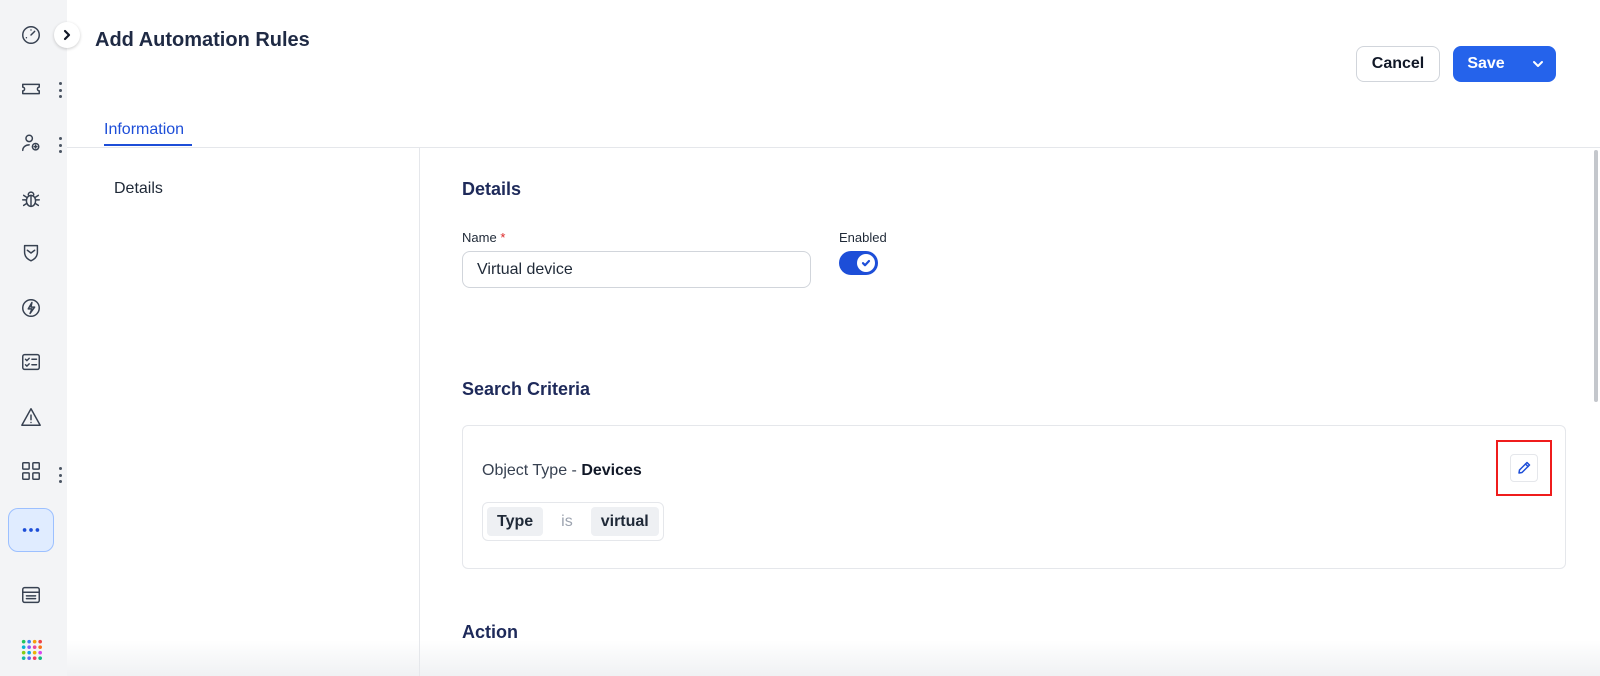 The image size is (1600, 676). I want to click on subnav-item-details: Details, so click(138, 189).